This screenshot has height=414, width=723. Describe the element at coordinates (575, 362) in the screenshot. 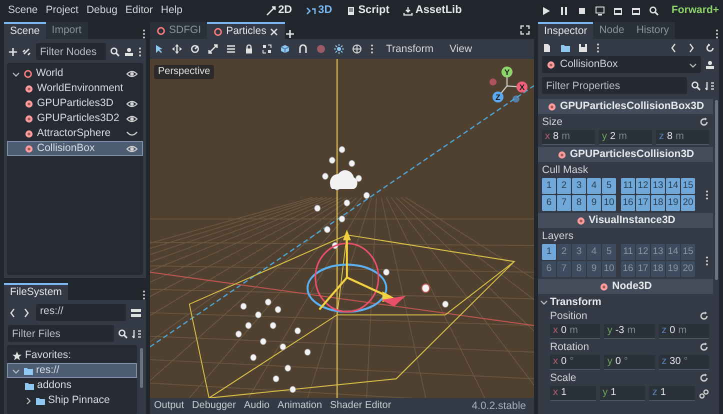

I see `number-field: x 0 °` at that location.